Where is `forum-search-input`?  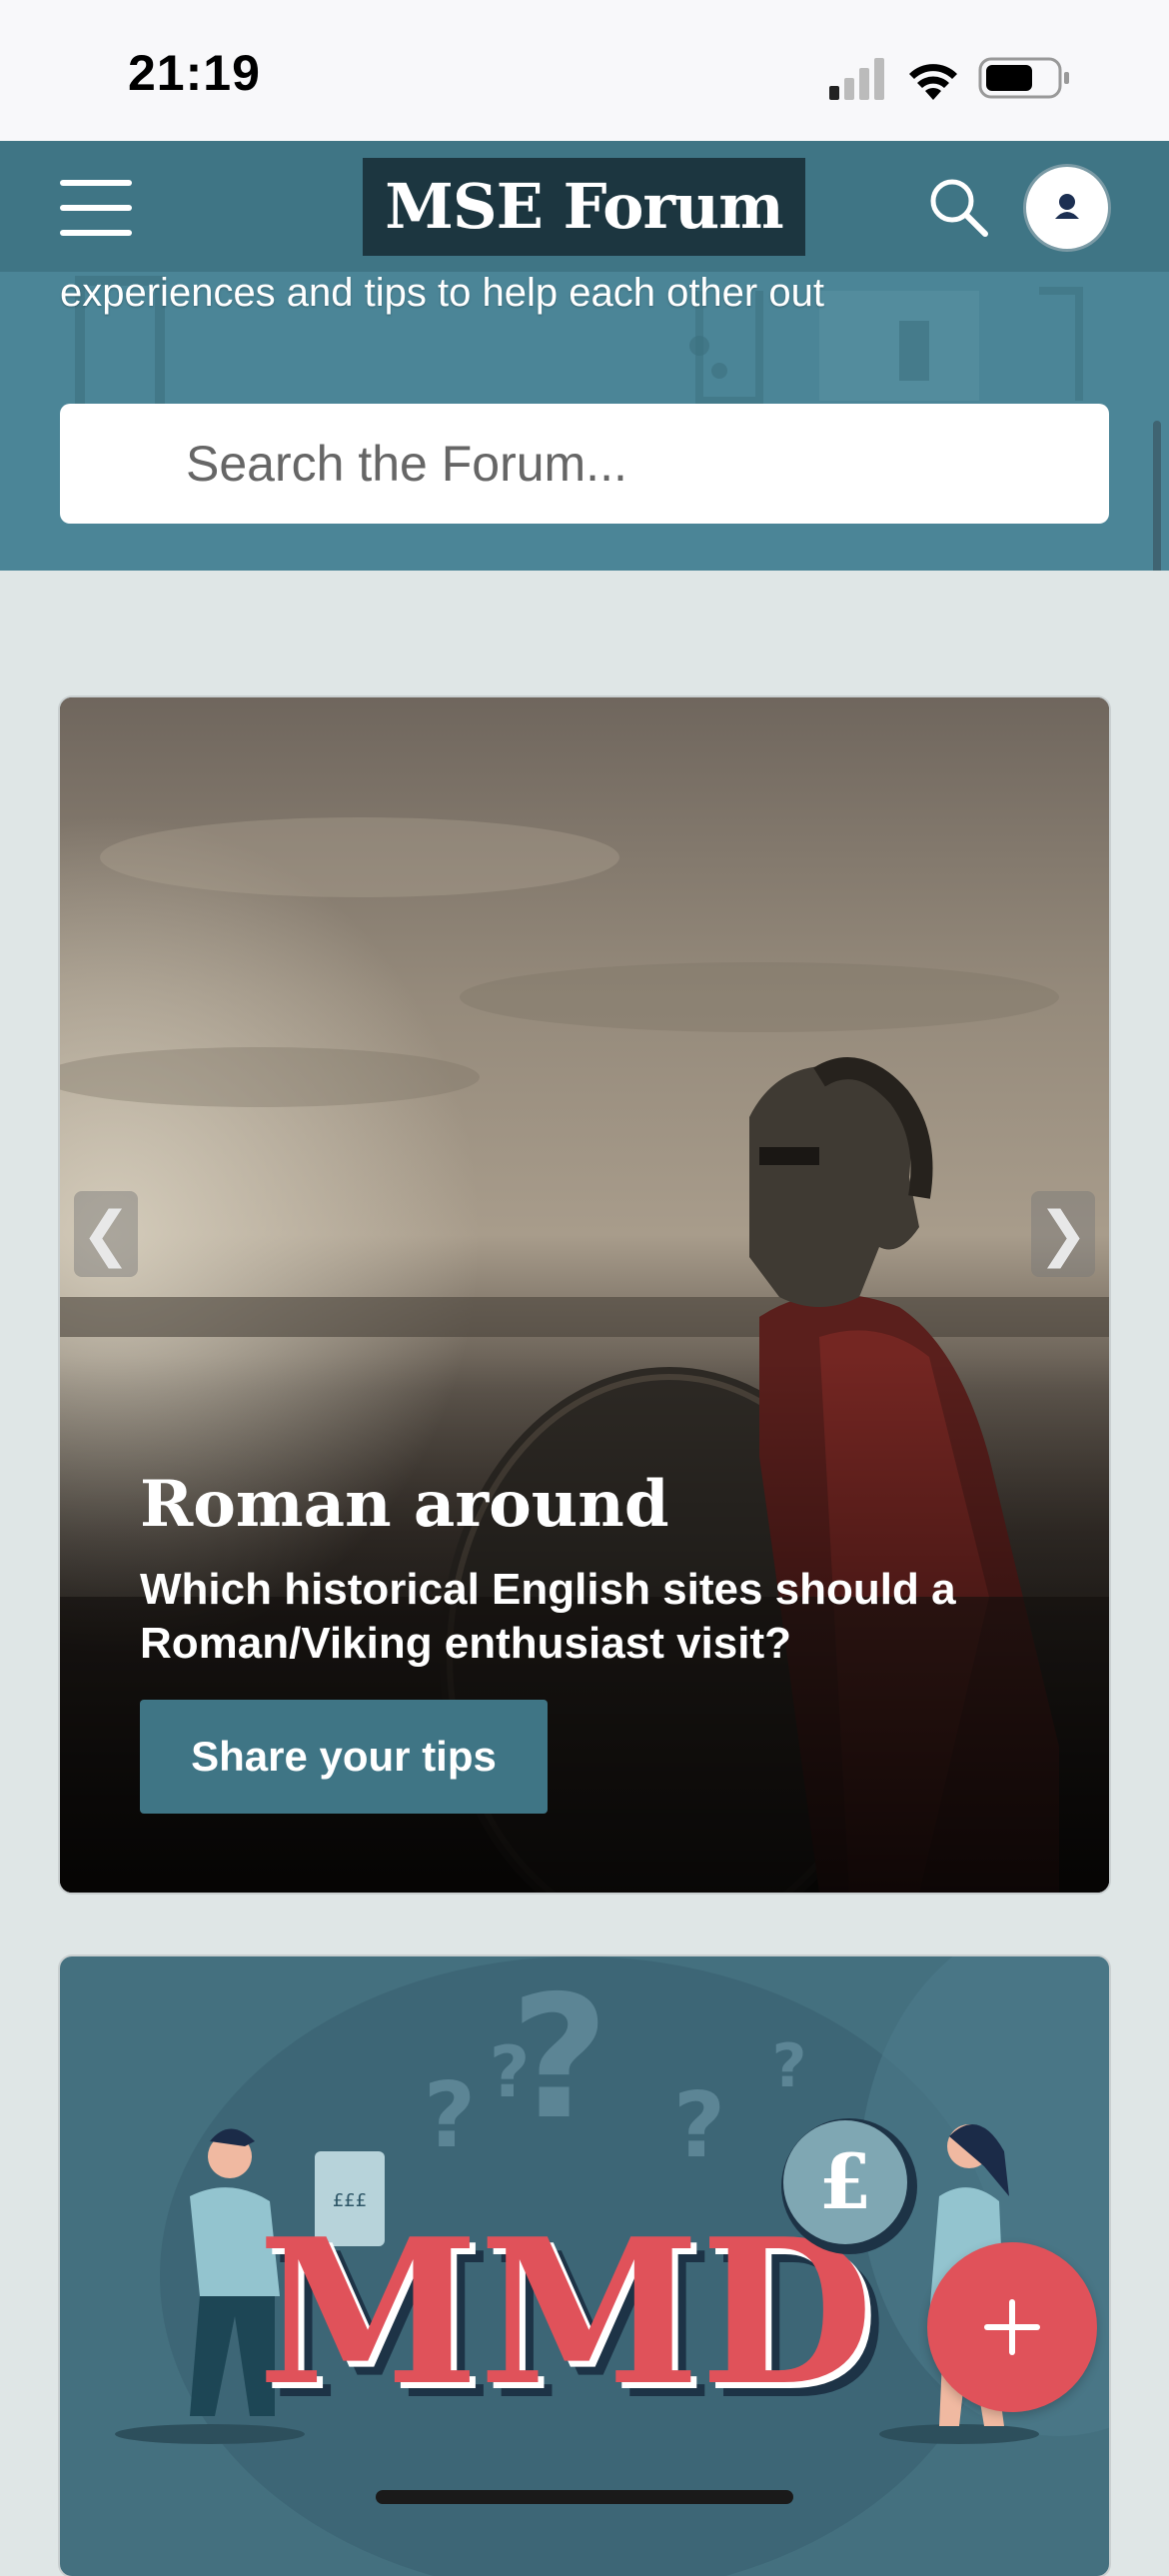 forum-search-input is located at coordinates (584, 464).